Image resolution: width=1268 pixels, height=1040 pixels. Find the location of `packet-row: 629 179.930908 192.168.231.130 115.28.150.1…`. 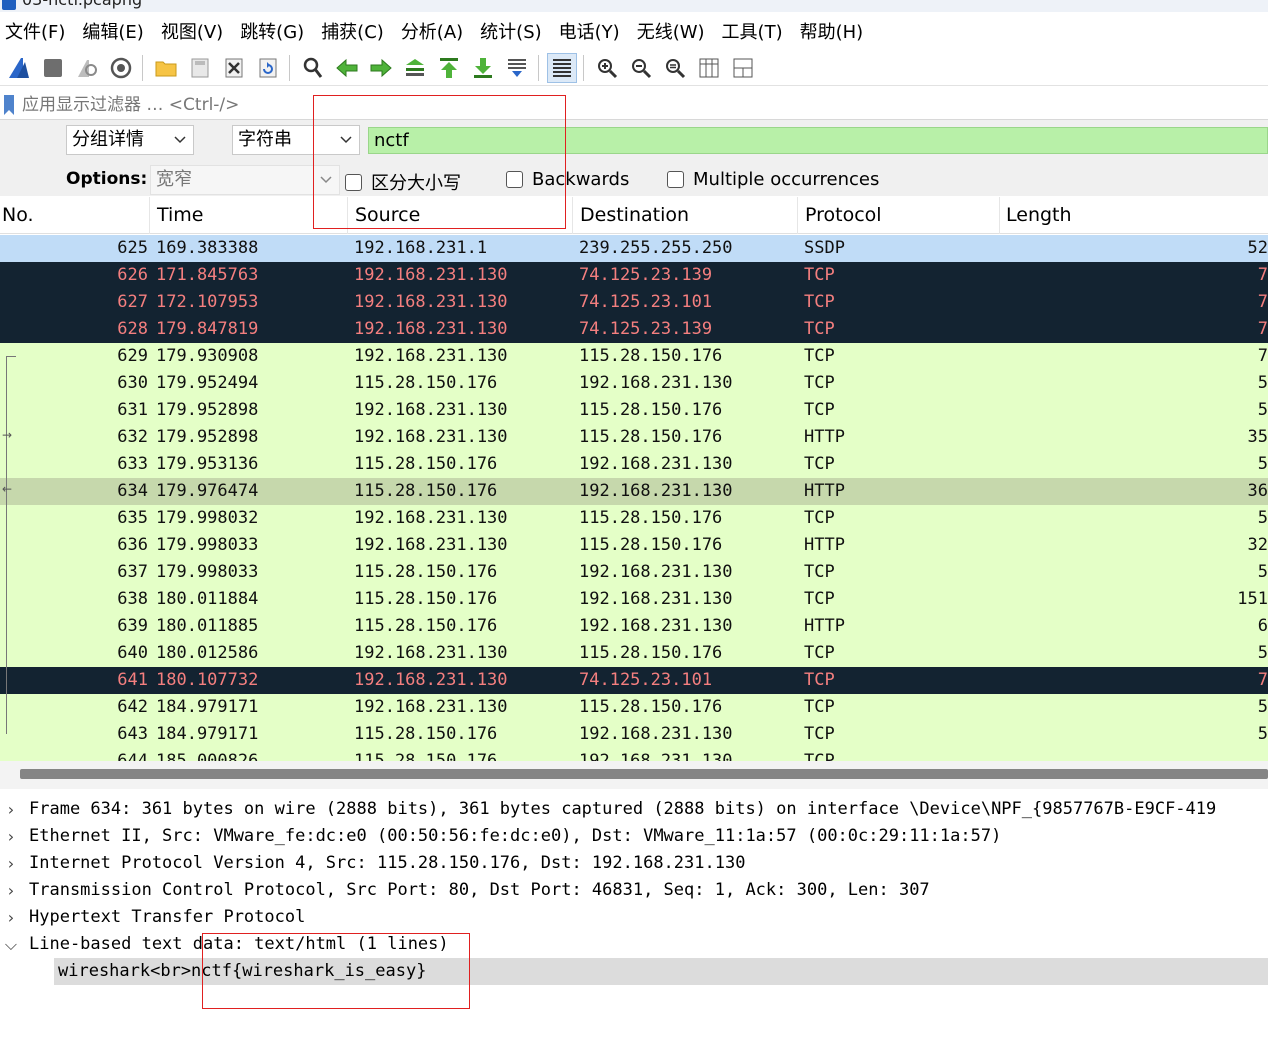

packet-row: 629 179.930908 192.168.231.130 115.28.150.1… is located at coordinates (634, 356).